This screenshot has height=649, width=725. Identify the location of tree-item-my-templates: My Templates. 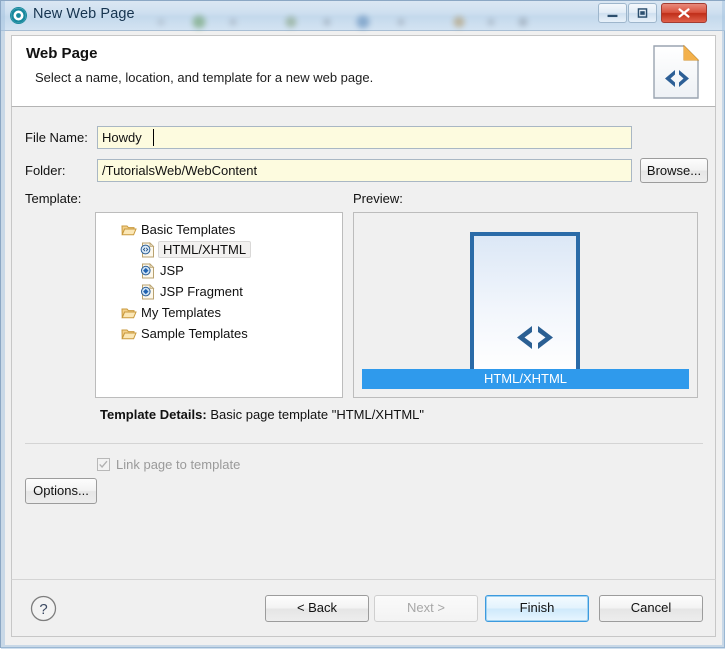
(171, 312).